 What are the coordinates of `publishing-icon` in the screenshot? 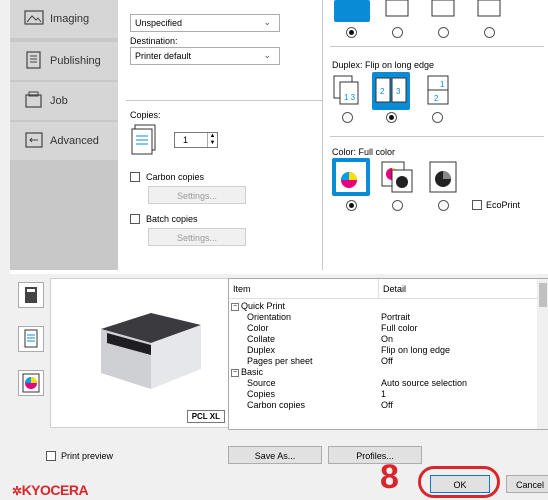 It's located at (33, 60).